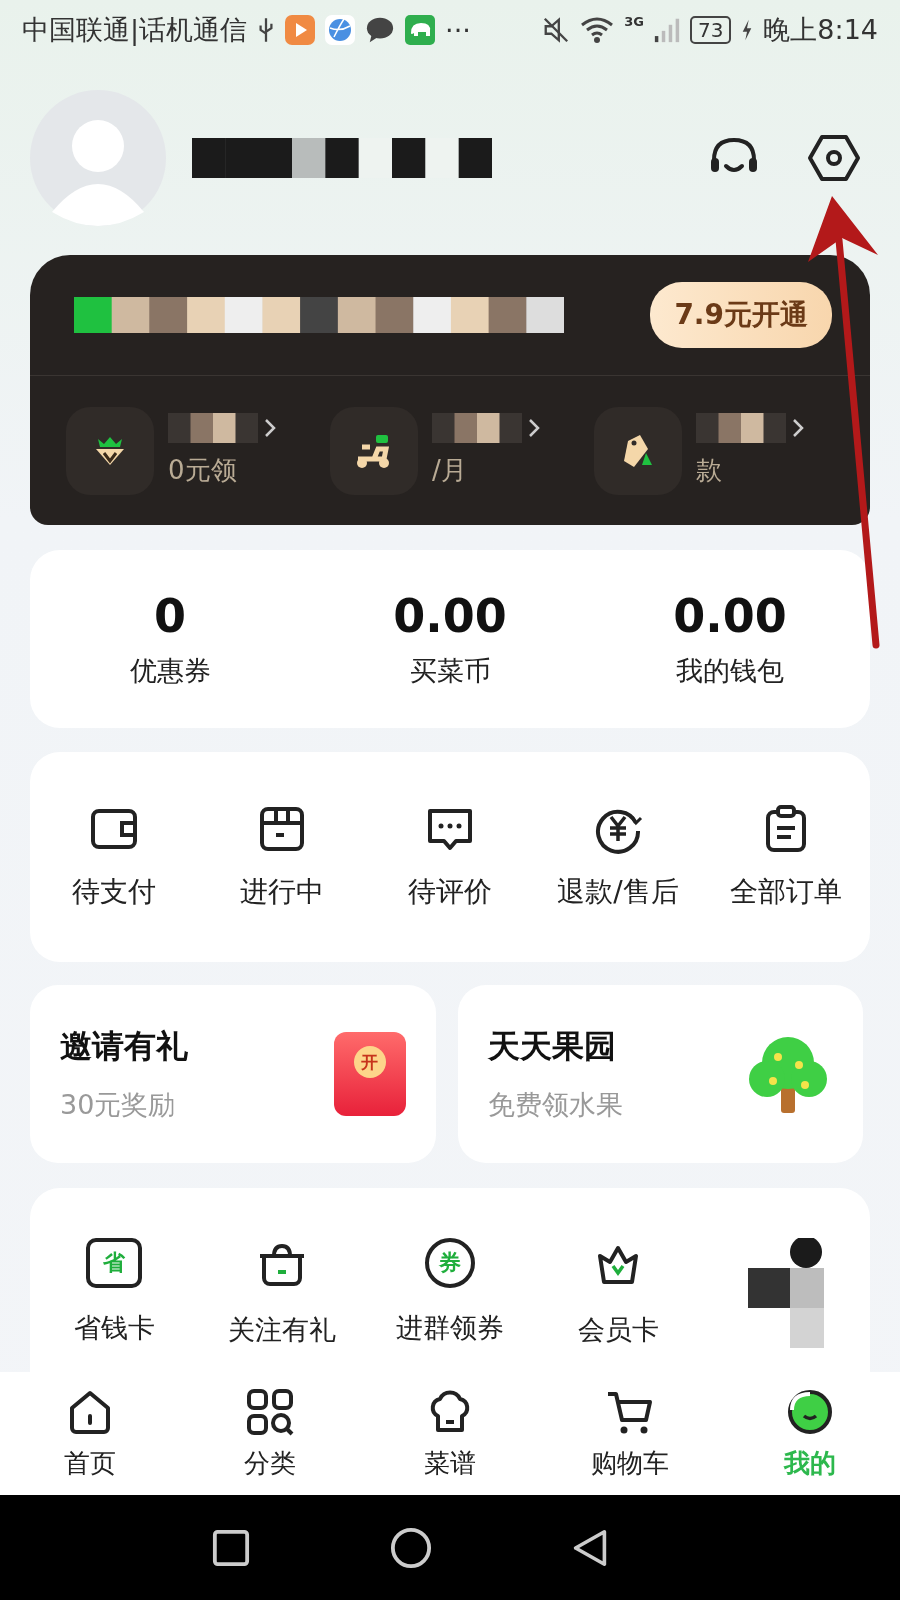 This screenshot has height=1600, width=900. What do you see at coordinates (634, 21) in the screenshot?
I see `network-type: 3G` at bounding box center [634, 21].